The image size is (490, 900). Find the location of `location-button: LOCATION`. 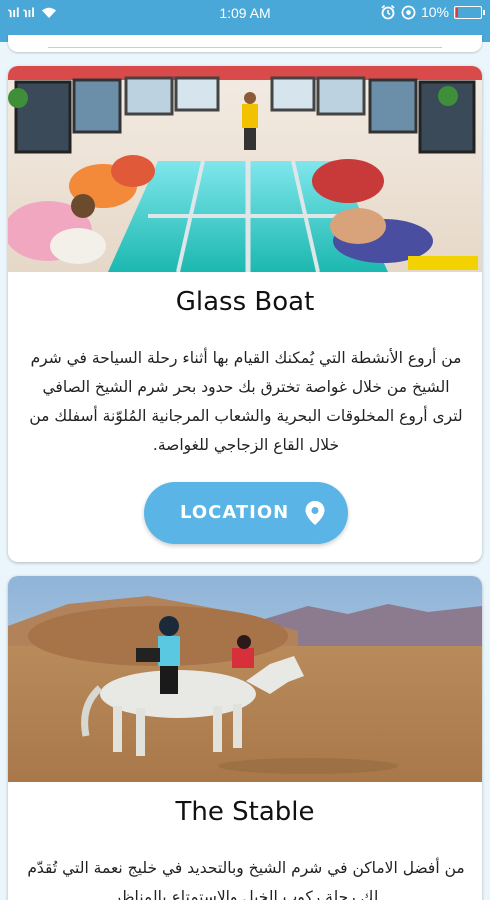

location-button: LOCATION is located at coordinates (246, 513).